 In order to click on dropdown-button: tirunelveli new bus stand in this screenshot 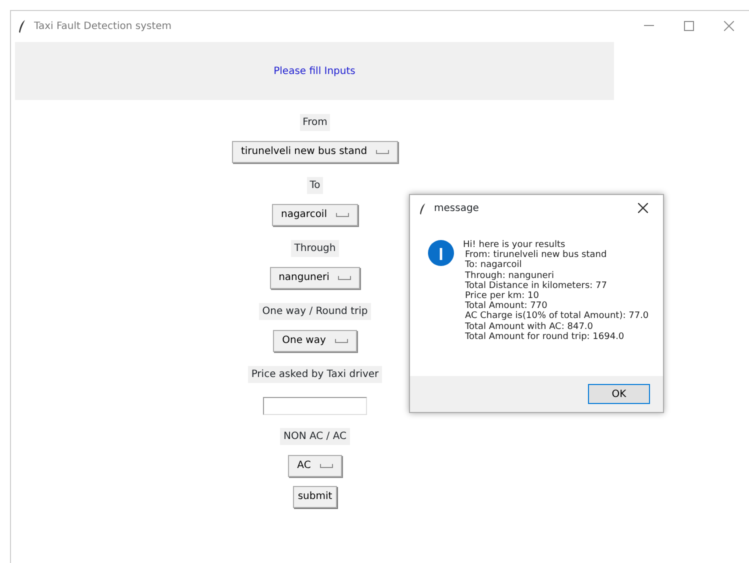, I will do `click(315, 152)`.